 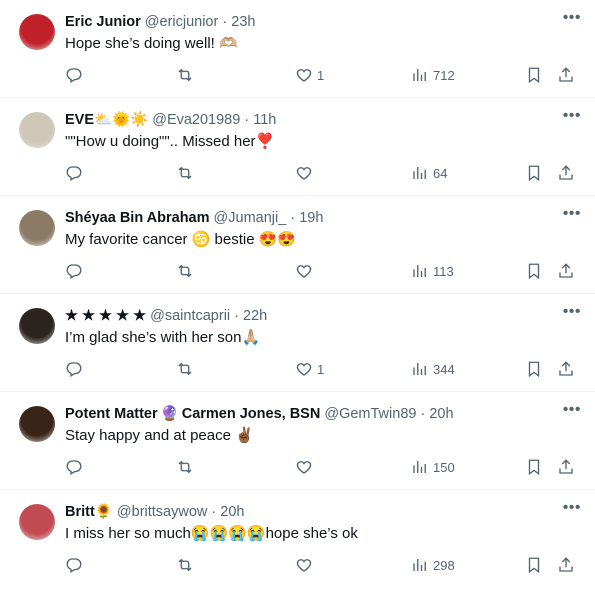 I want to click on display-name: Shéyaa Bin Abraham, so click(x=137, y=218).